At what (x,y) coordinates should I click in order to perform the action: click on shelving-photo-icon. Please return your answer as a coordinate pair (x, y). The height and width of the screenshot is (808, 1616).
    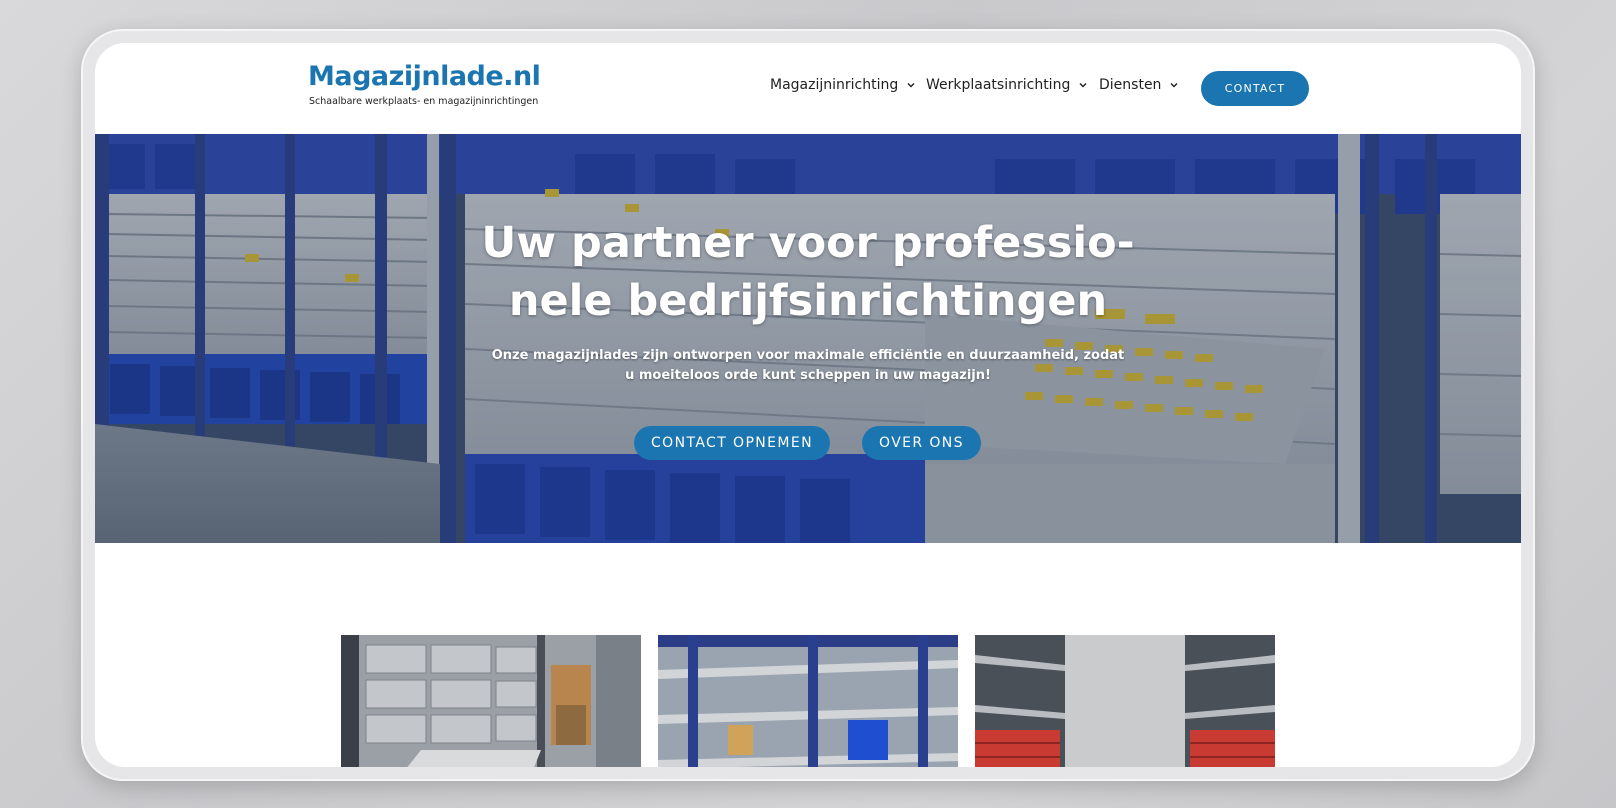
    Looking at the image, I should click on (808, 701).